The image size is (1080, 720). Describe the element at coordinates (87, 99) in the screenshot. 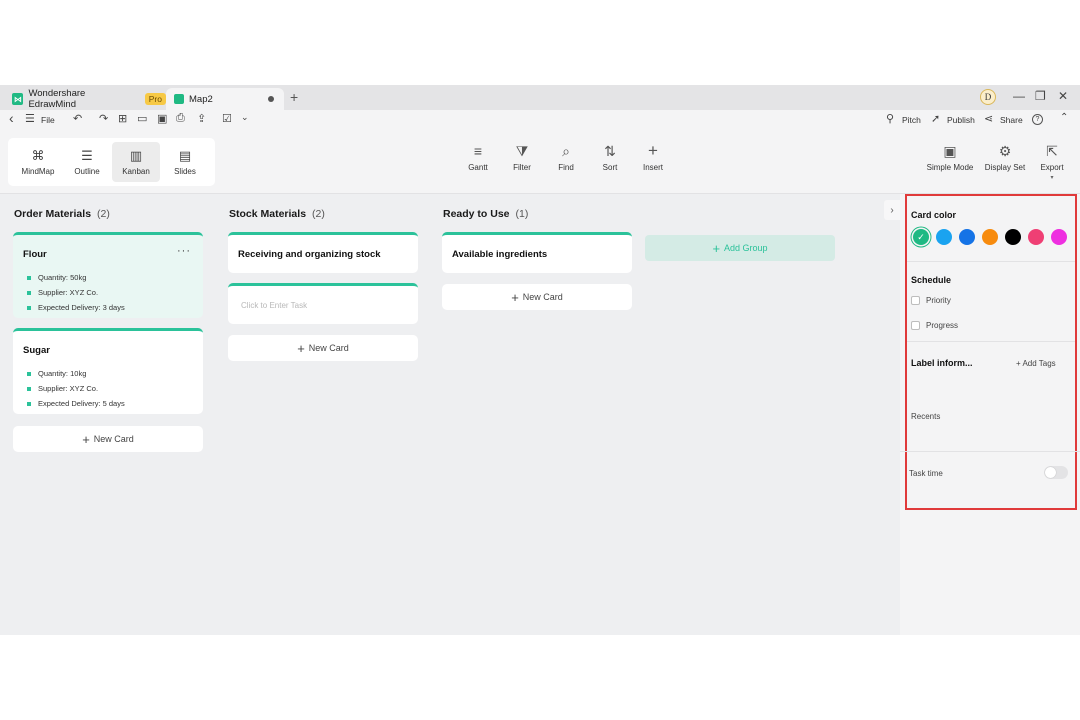

I see `tab-home: ⋈ Wondershare EdrawMind Pro` at that location.